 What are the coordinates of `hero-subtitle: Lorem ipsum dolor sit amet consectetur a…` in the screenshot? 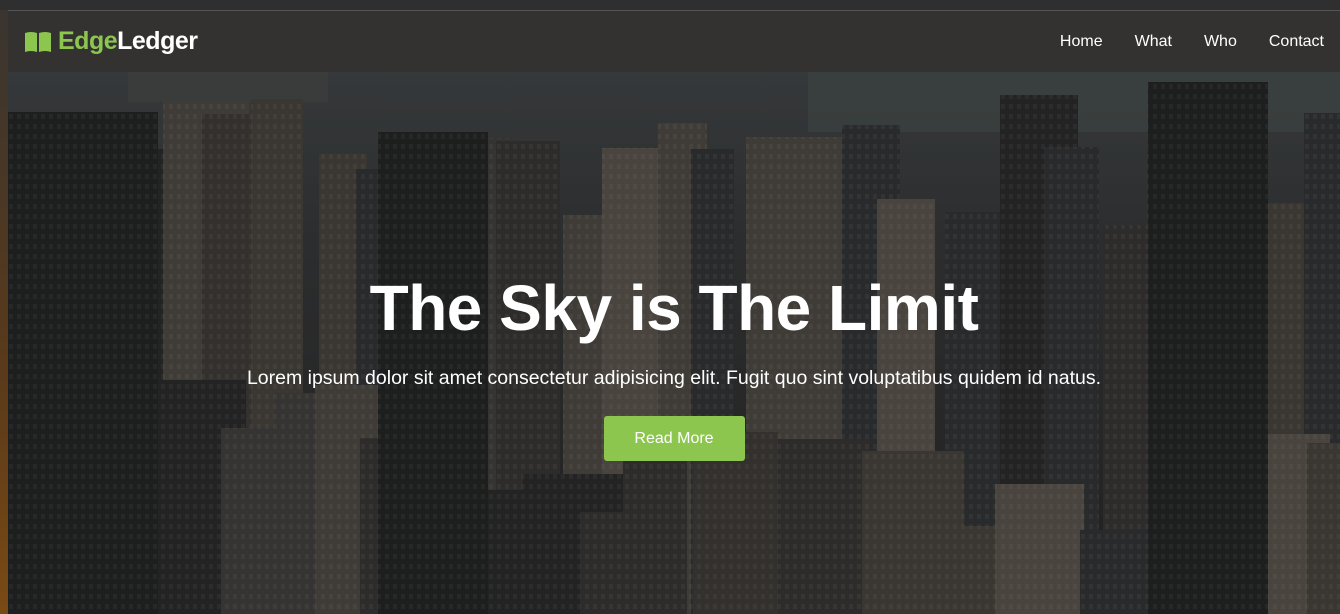 It's located at (674, 378).